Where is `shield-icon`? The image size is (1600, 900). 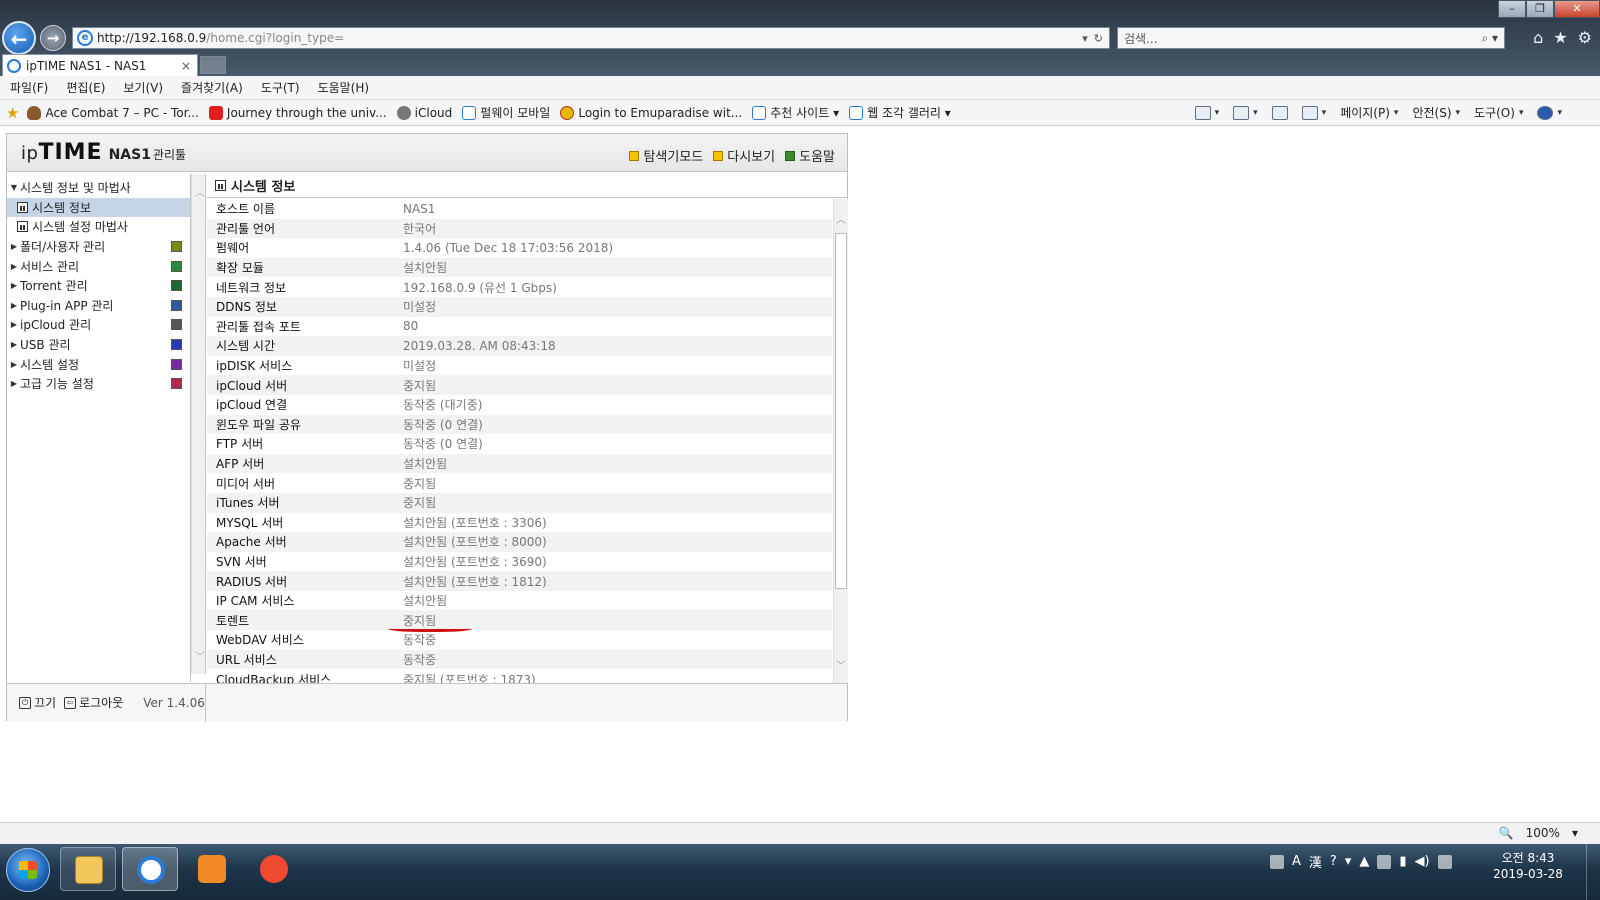 shield-icon is located at coordinates (1277, 861).